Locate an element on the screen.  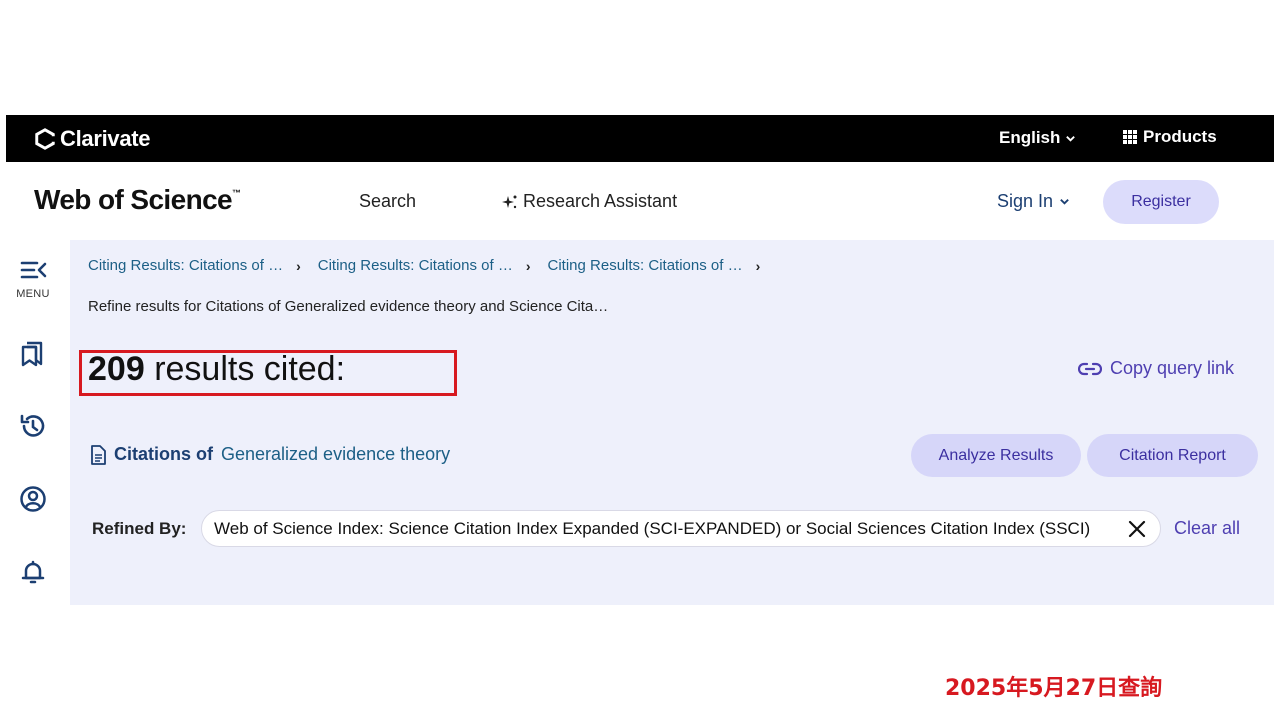
products-menu: Products is located at coordinates (1170, 137).